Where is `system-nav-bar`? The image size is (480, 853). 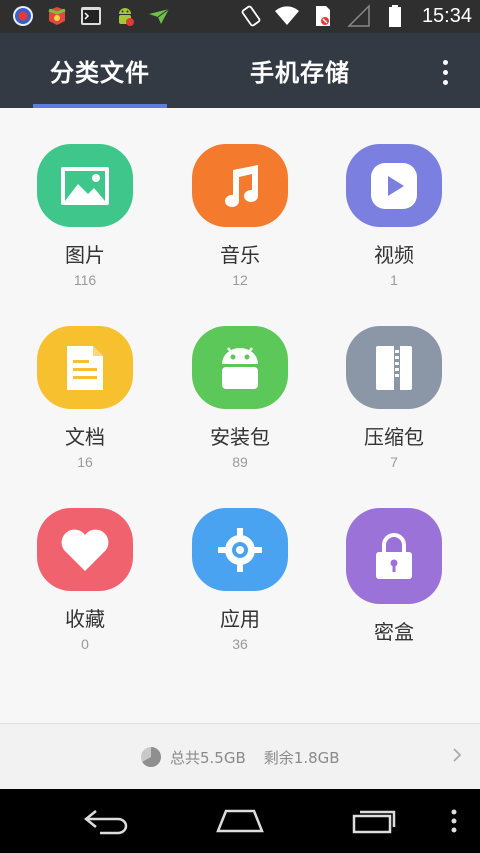 system-nav-bar is located at coordinates (240, 821).